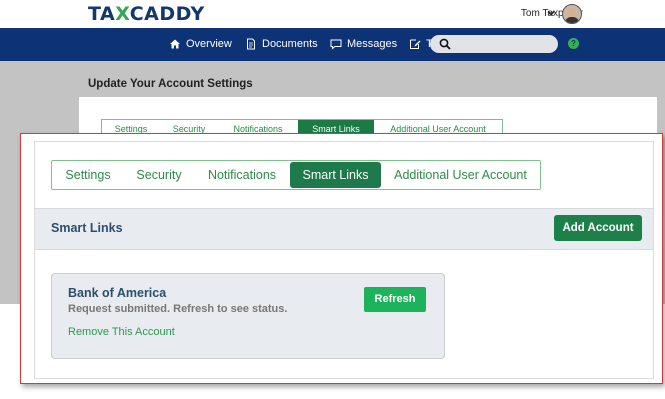 The image size is (665, 399). Describe the element at coordinates (573, 43) in the screenshot. I see `help-icon: ?` at that location.